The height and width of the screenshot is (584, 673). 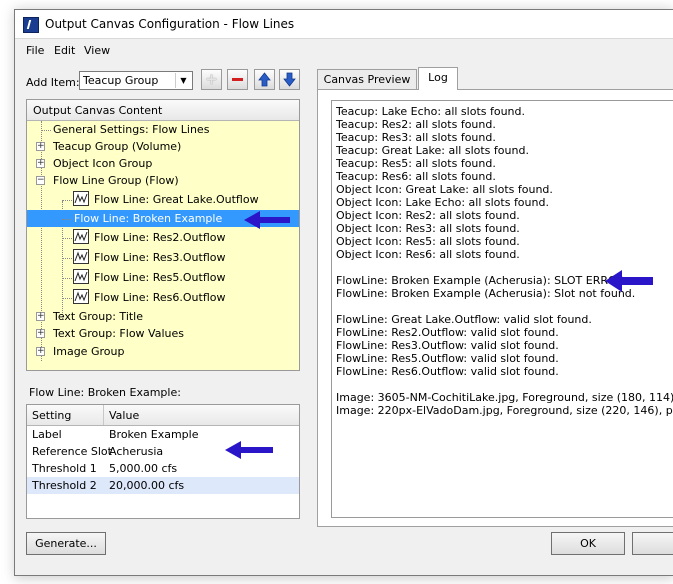 What do you see at coordinates (35, 50) in the screenshot?
I see `menu-file: File` at bounding box center [35, 50].